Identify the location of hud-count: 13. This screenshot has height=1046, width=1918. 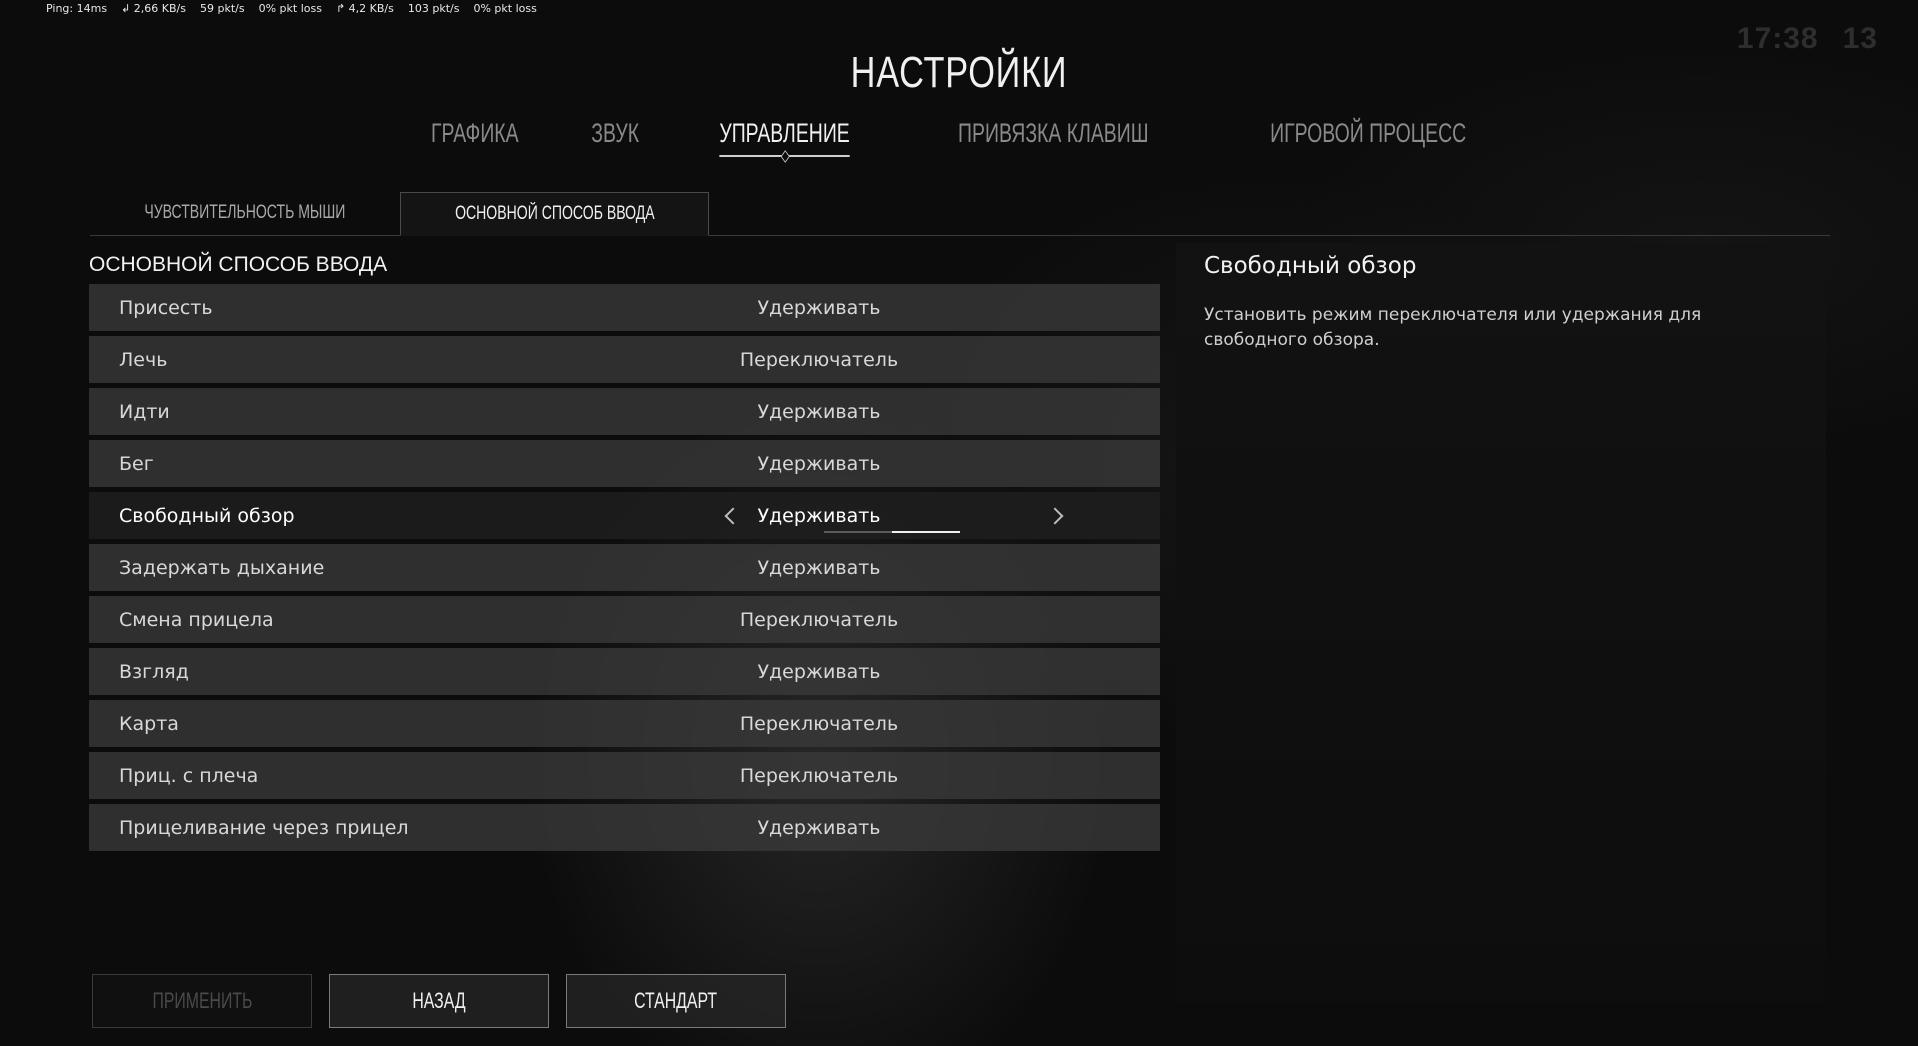
(1860, 38).